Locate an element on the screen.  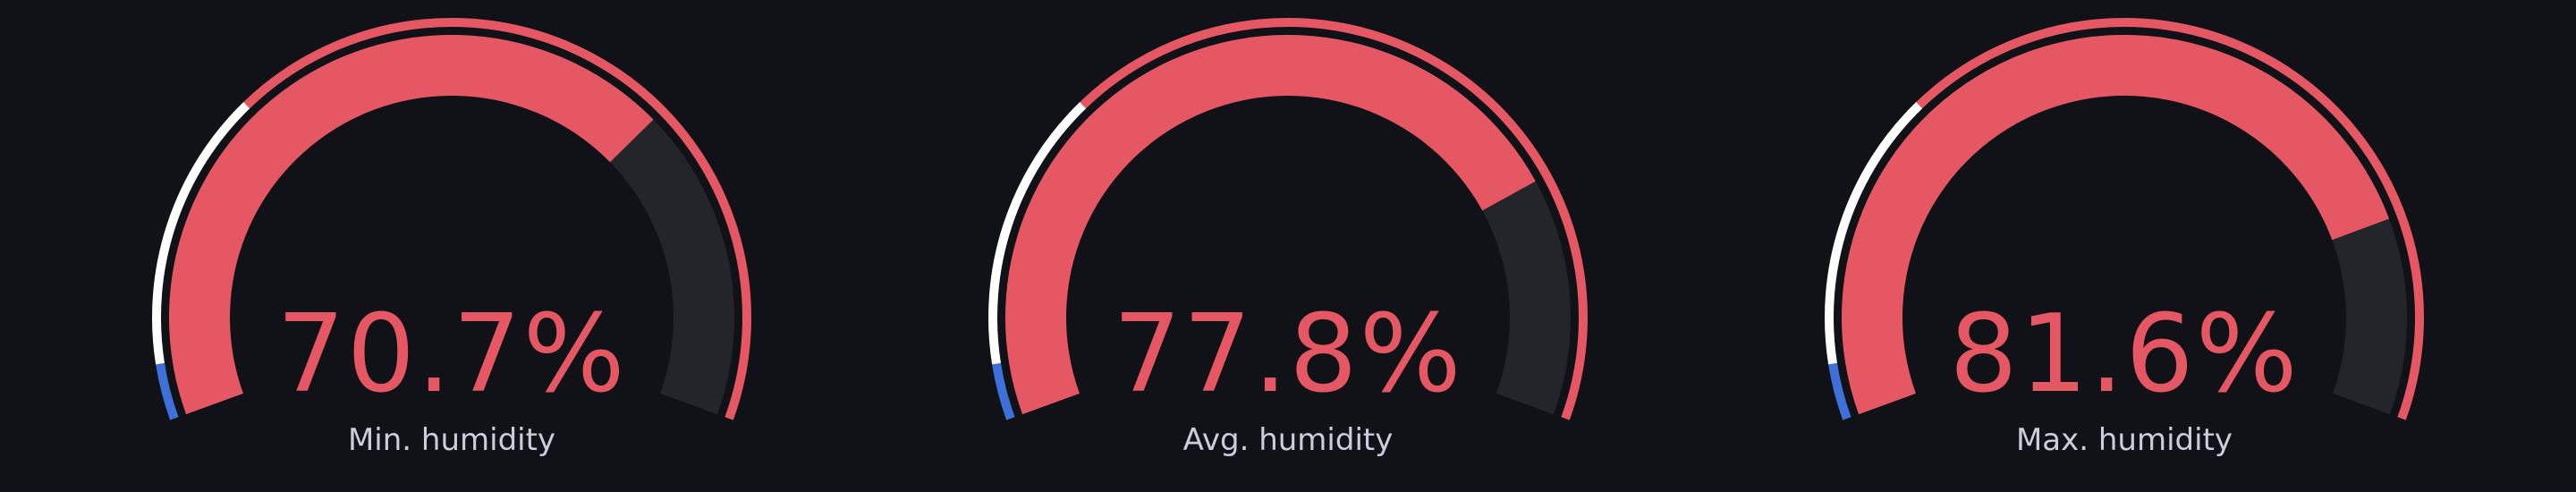
gauge-value: 70.7% is located at coordinates (451, 355).